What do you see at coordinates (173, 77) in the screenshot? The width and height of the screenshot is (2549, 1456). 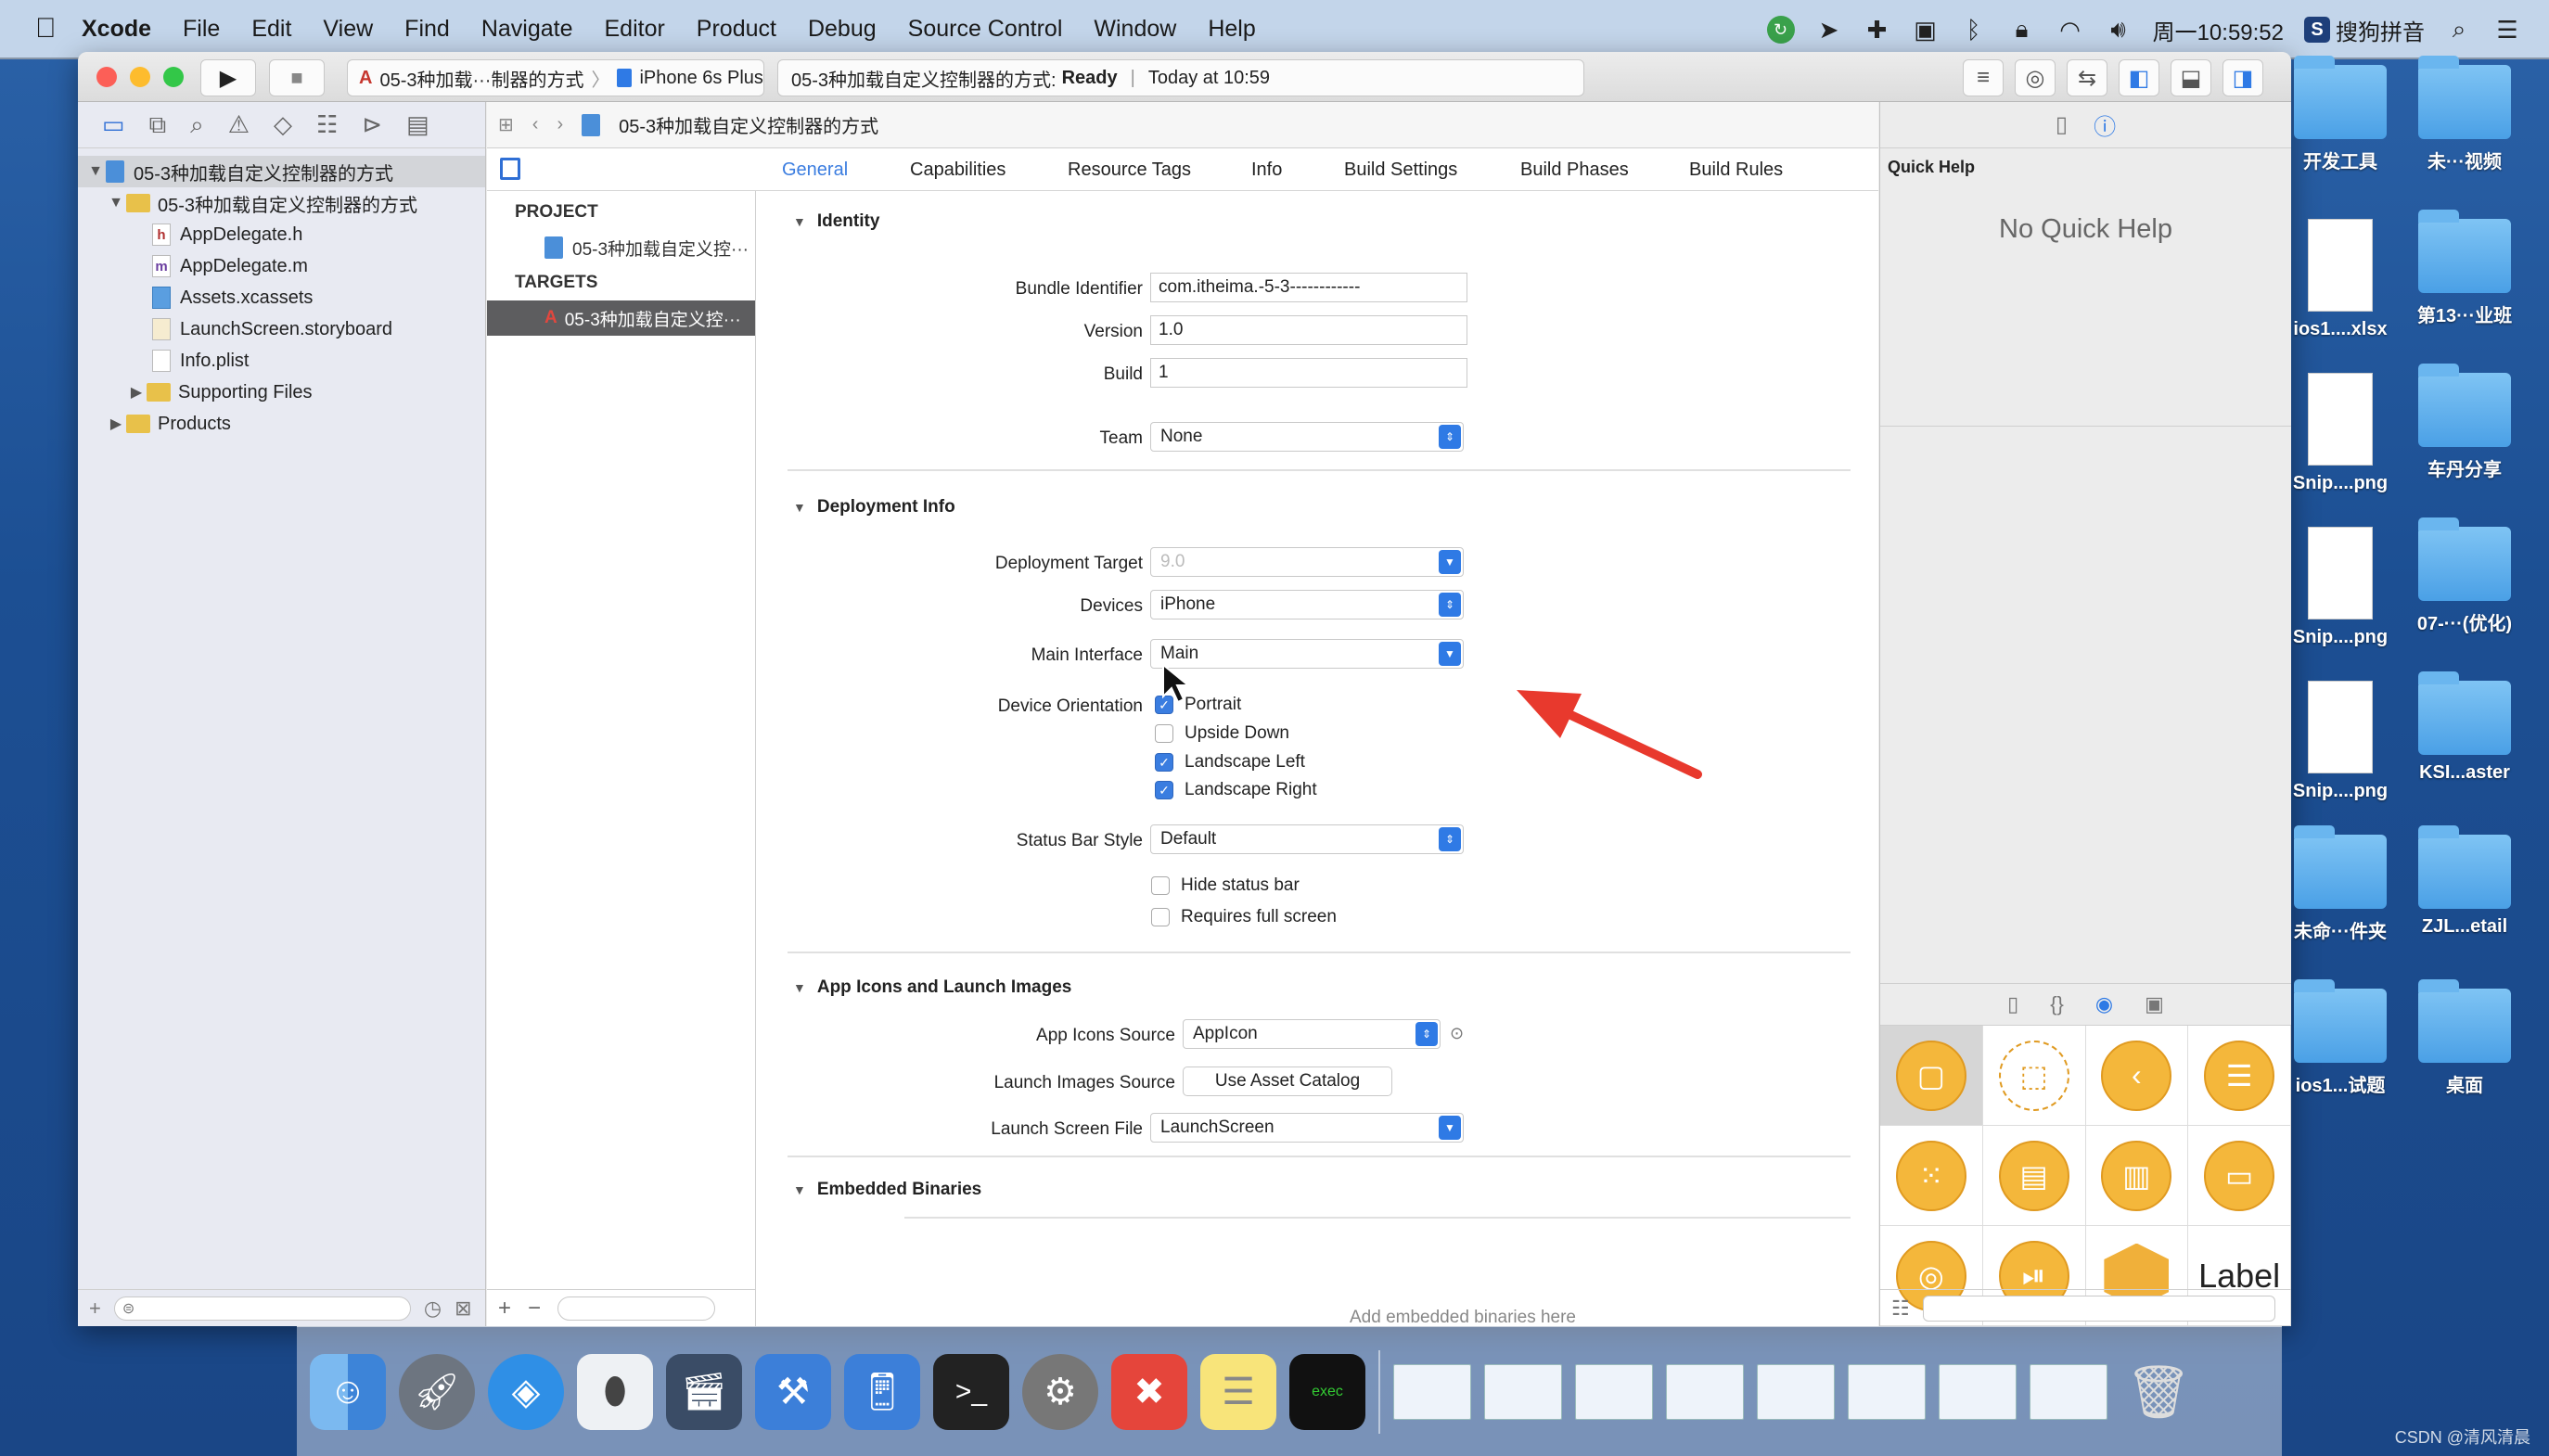 I see `zoom-button` at bounding box center [173, 77].